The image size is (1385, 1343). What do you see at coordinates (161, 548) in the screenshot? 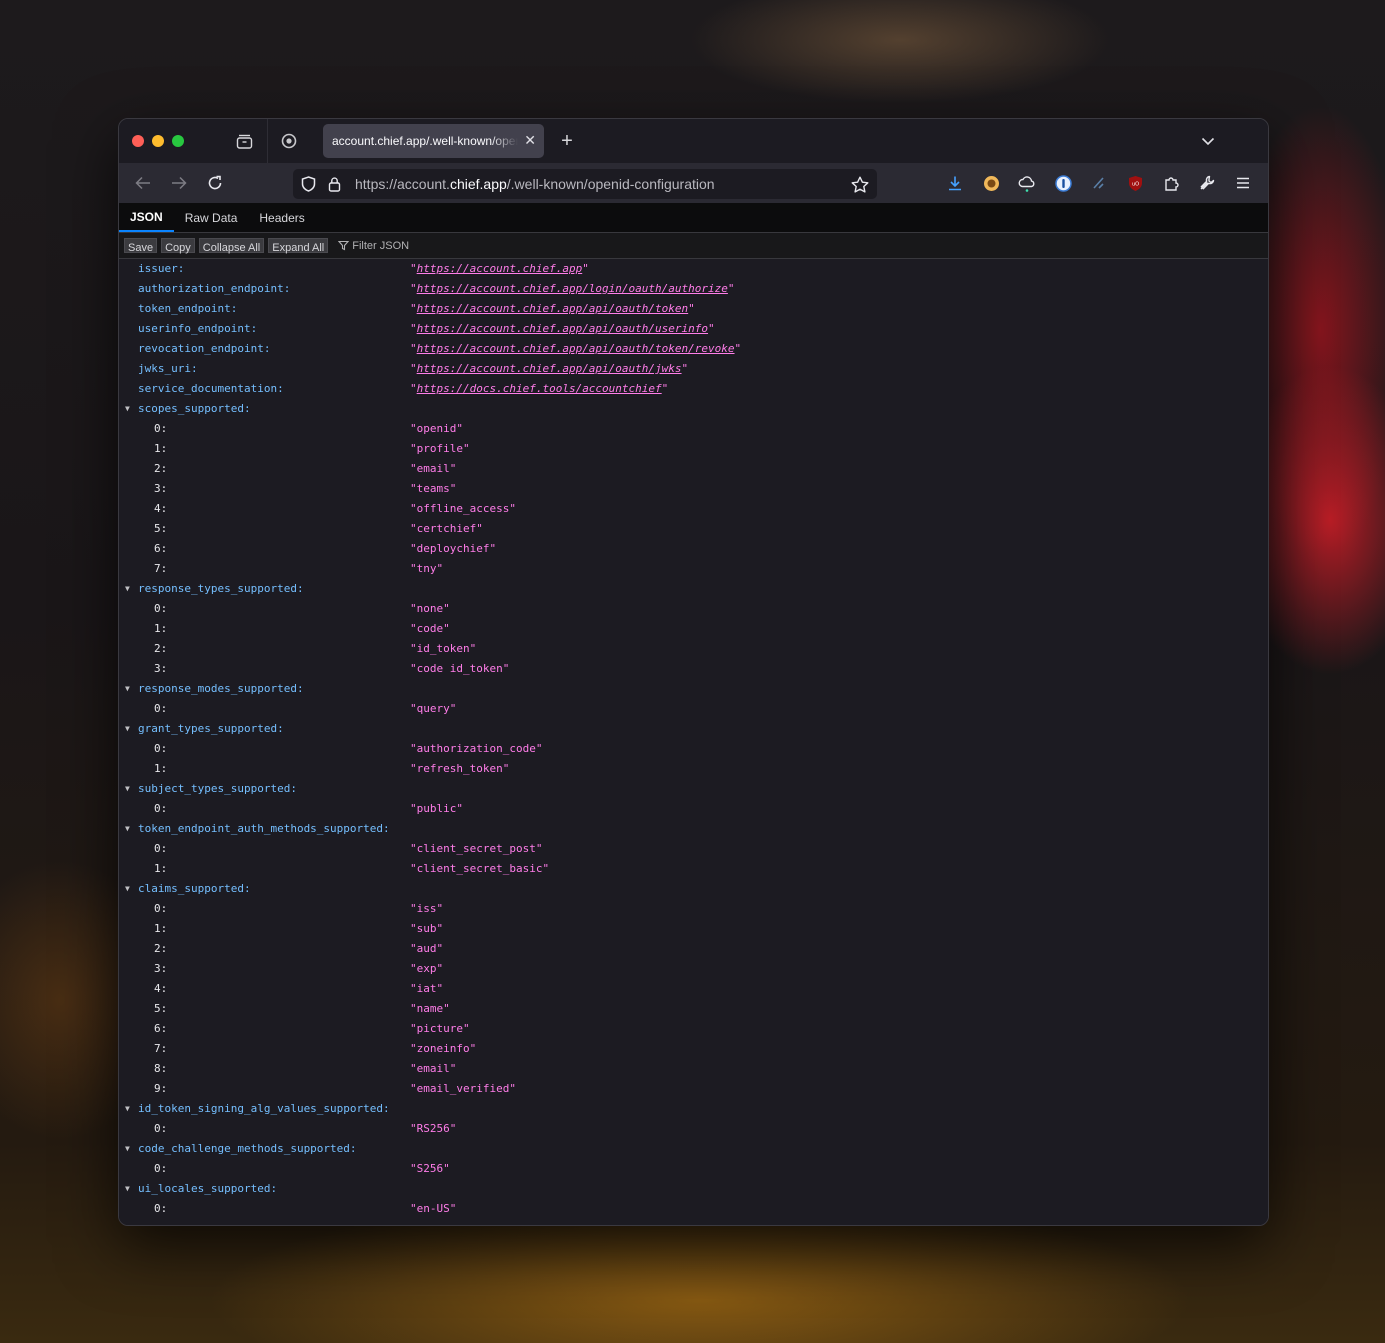
I see `json-key: 6:` at bounding box center [161, 548].